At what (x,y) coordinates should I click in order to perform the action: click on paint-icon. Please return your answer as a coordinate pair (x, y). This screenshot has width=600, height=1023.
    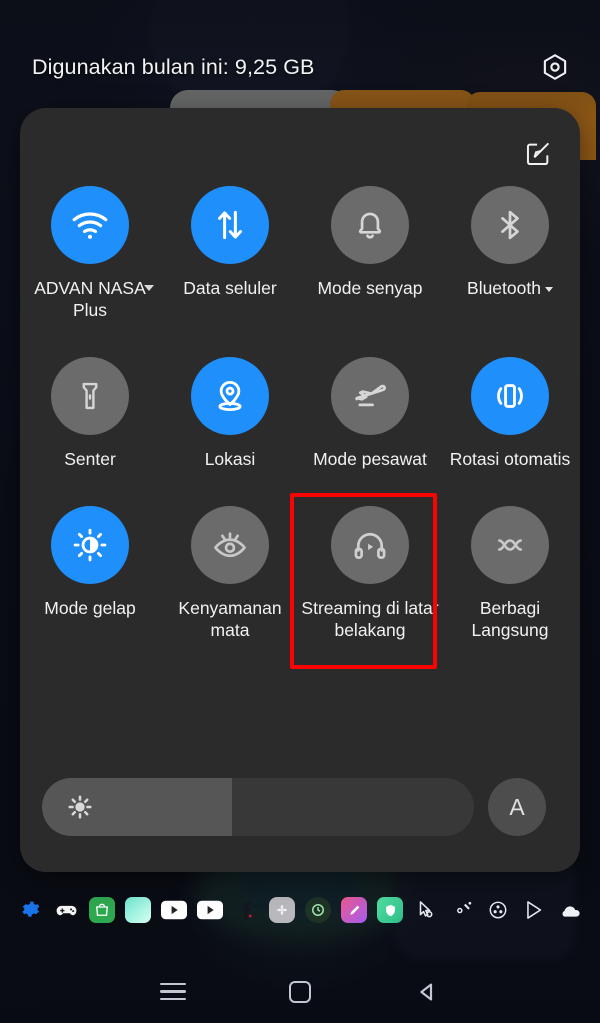
    Looking at the image, I should click on (354, 910).